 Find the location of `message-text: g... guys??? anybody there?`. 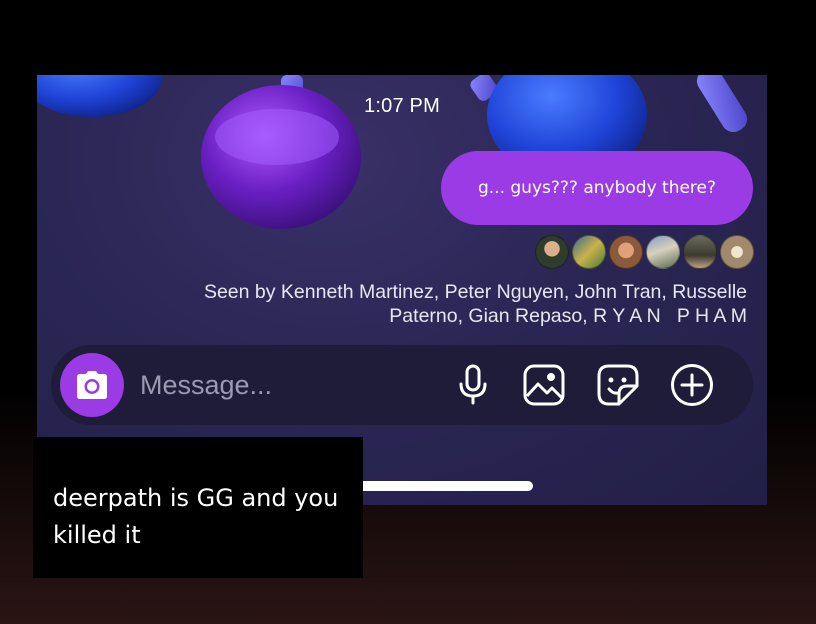

message-text: g... guys??? anybody there? is located at coordinates (597, 188).